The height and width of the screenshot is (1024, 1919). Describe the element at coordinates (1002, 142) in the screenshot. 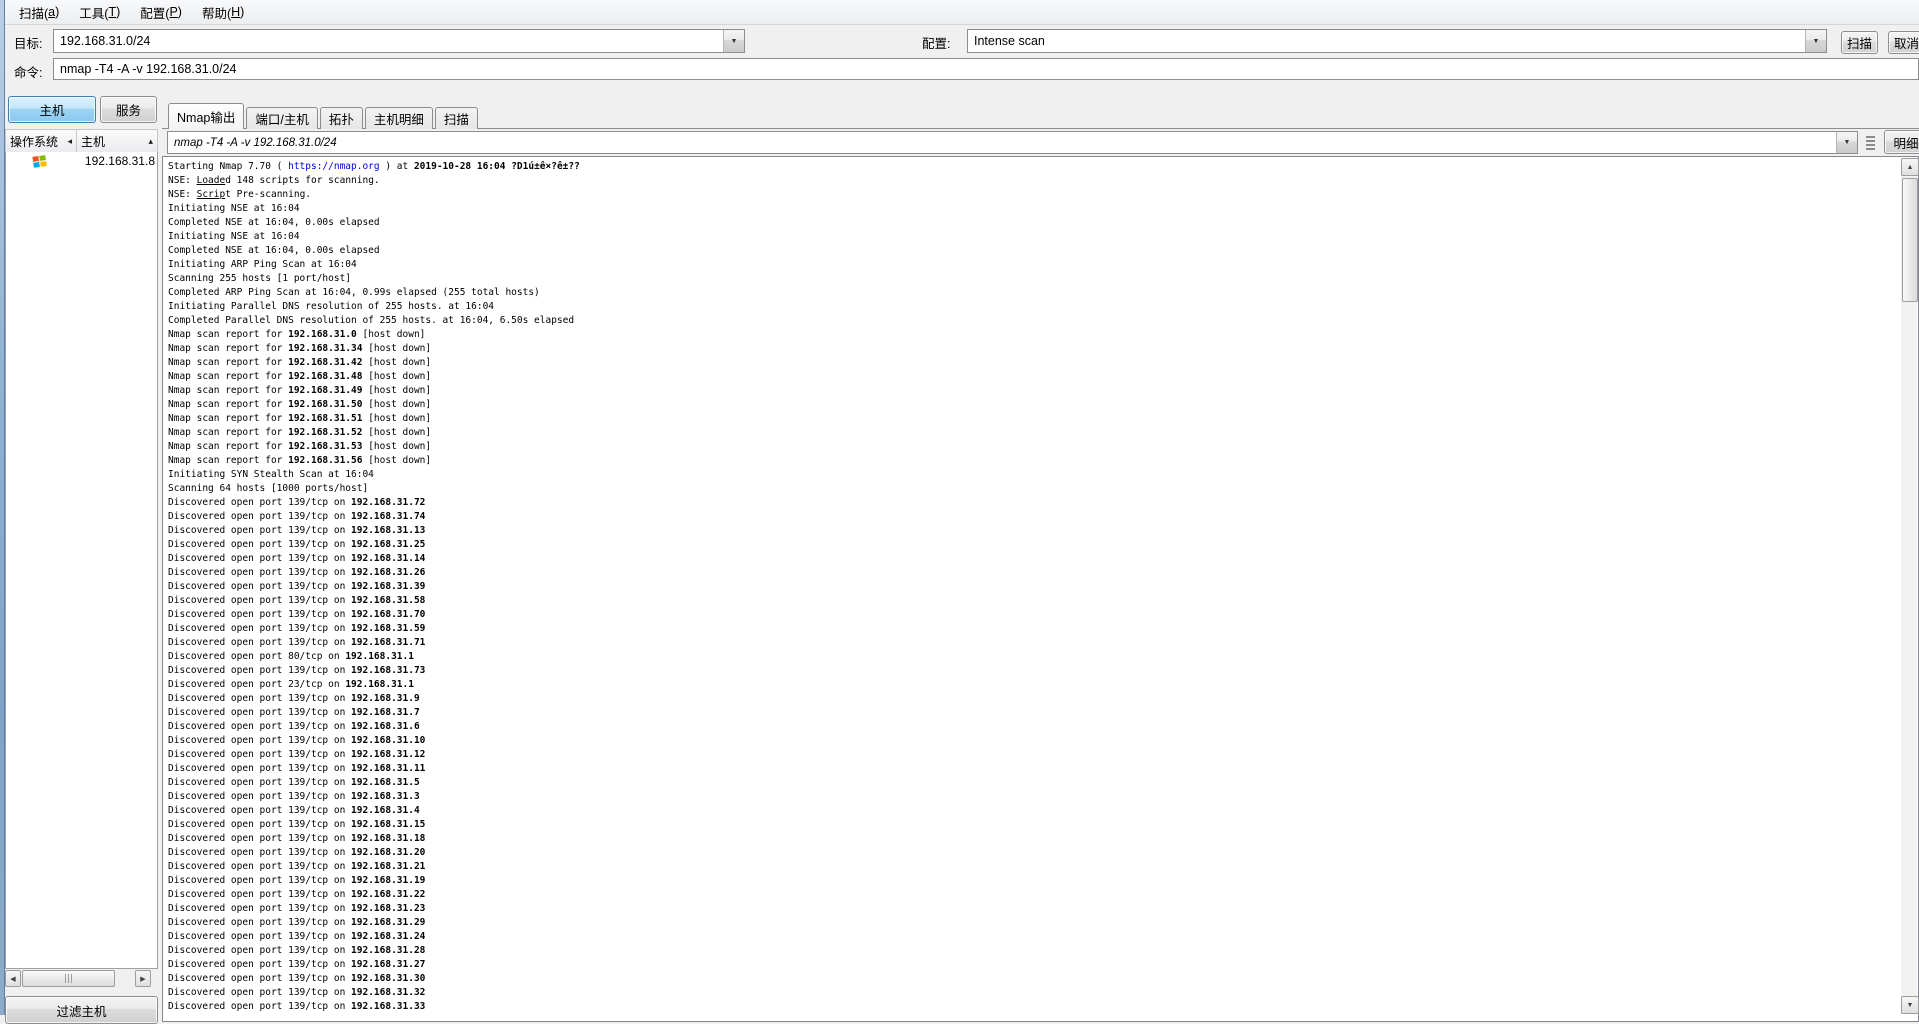

I see `scan-result-command: nmap -T4 -A -v 192.168.31.0/24` at that location.